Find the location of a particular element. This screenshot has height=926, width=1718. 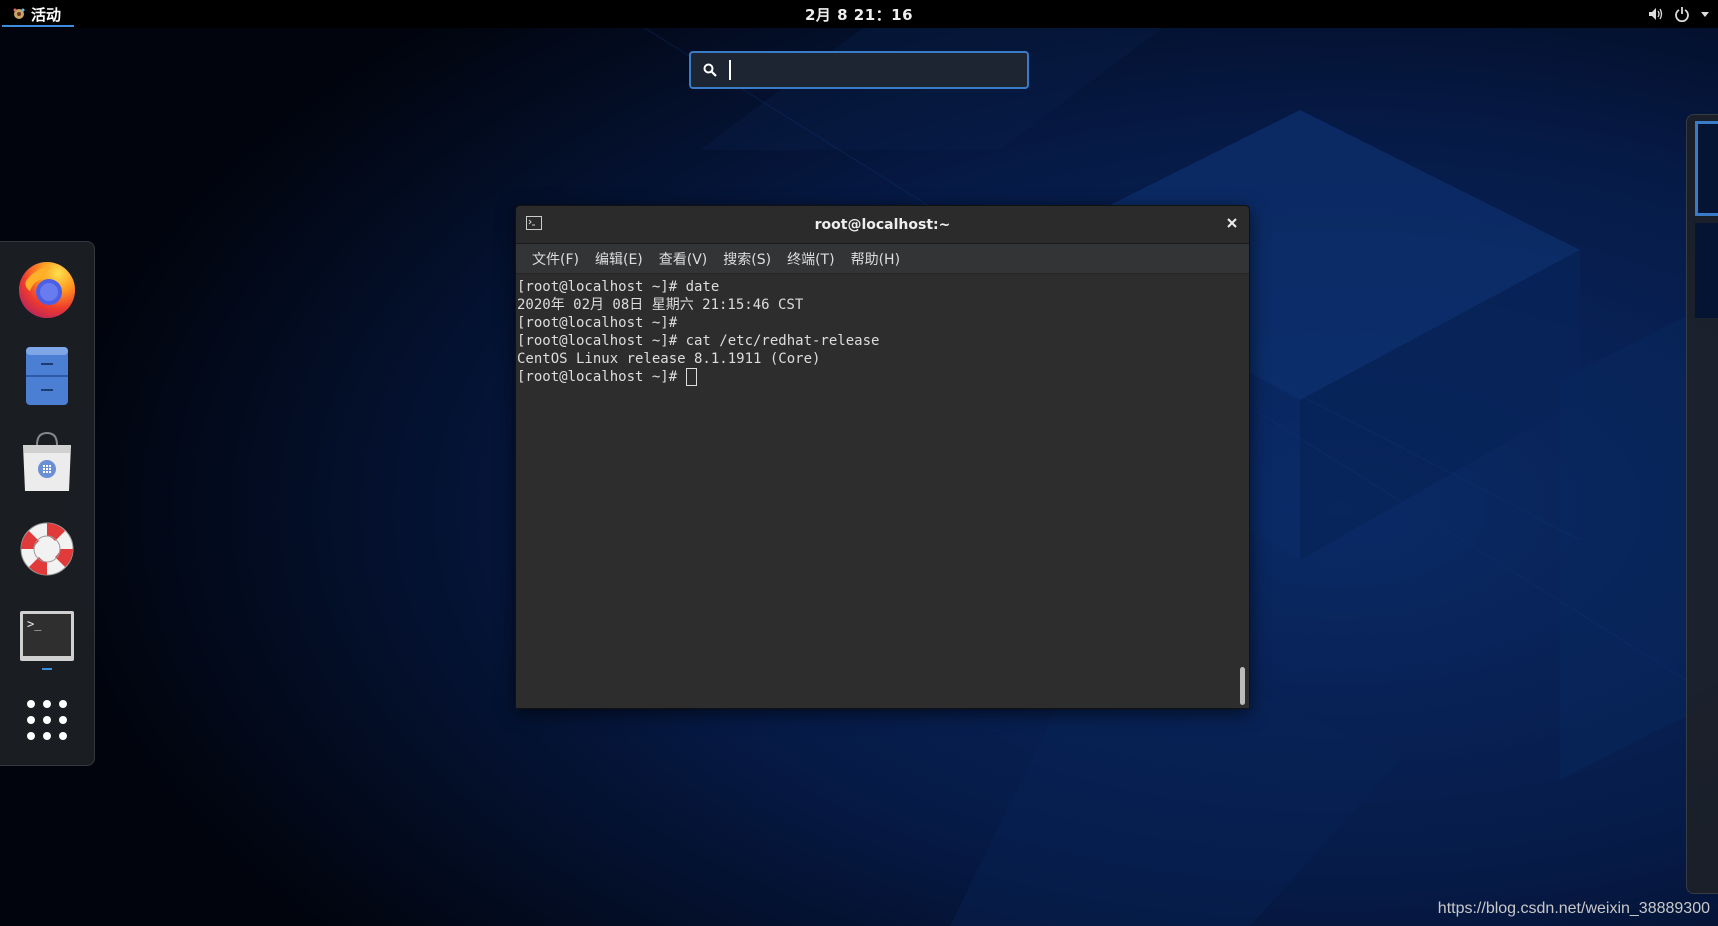

terminal-scrollbar is located at coordinates (1243, 491).